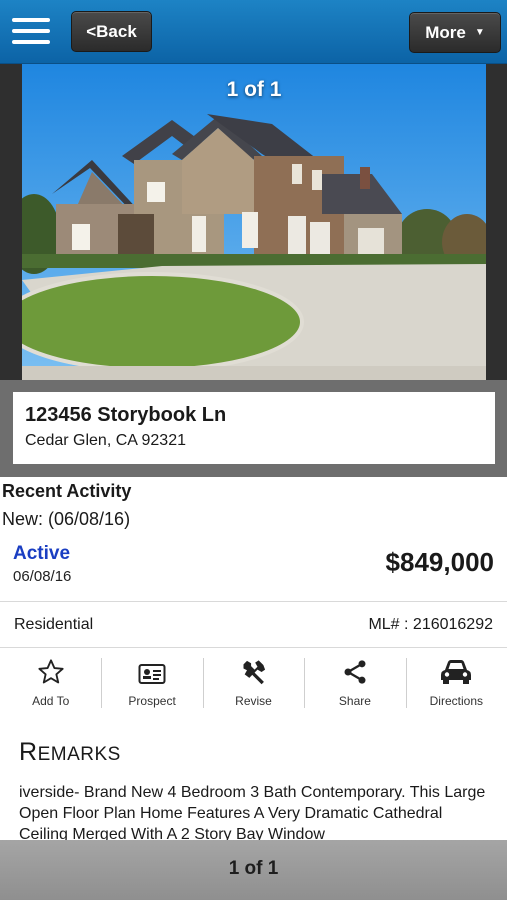 Image resolution: width=507 pixels, height=900 pixels. Describe the element at coordinates (50, 670) in the screenshot. I see `star-icon` at that location.